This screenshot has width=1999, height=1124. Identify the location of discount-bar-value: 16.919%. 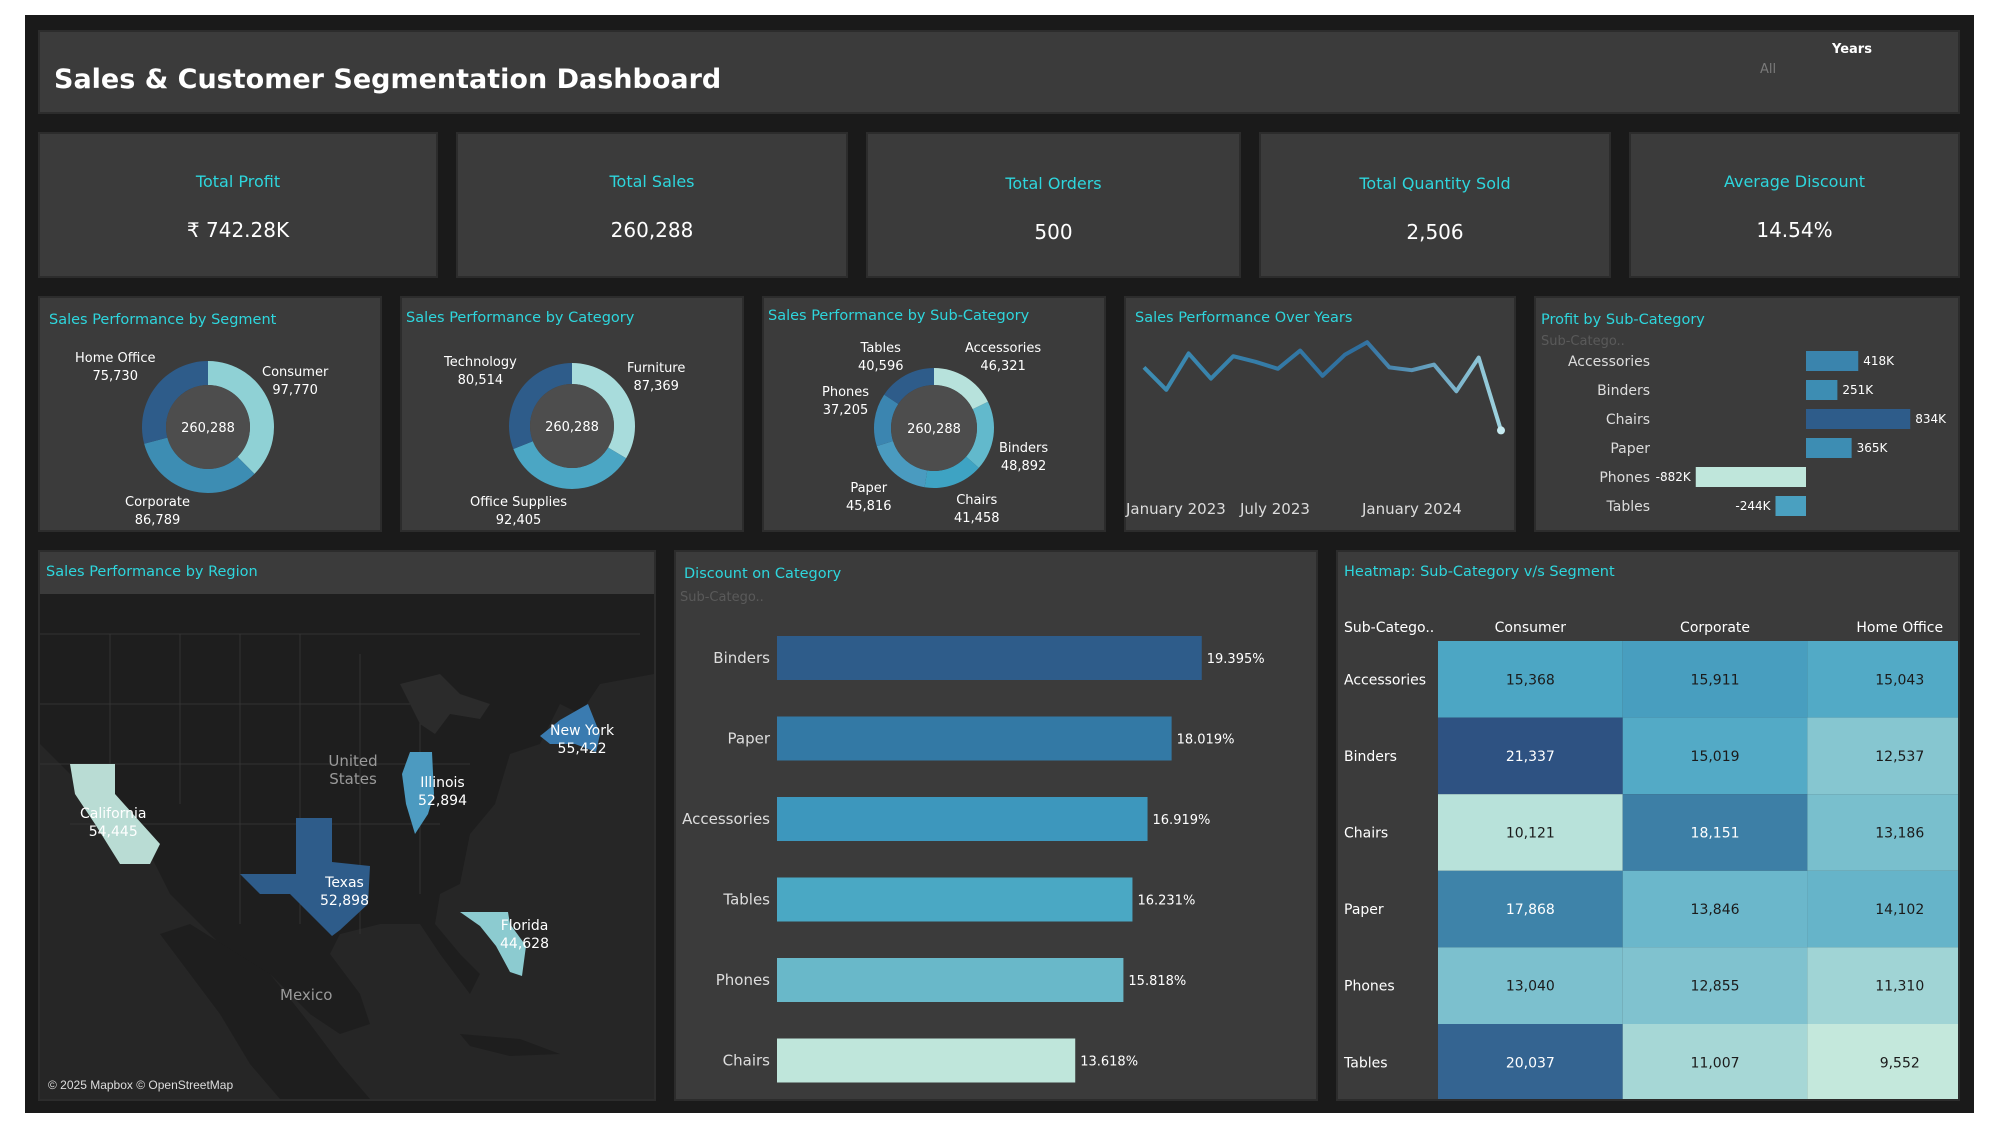
(1182, 820).